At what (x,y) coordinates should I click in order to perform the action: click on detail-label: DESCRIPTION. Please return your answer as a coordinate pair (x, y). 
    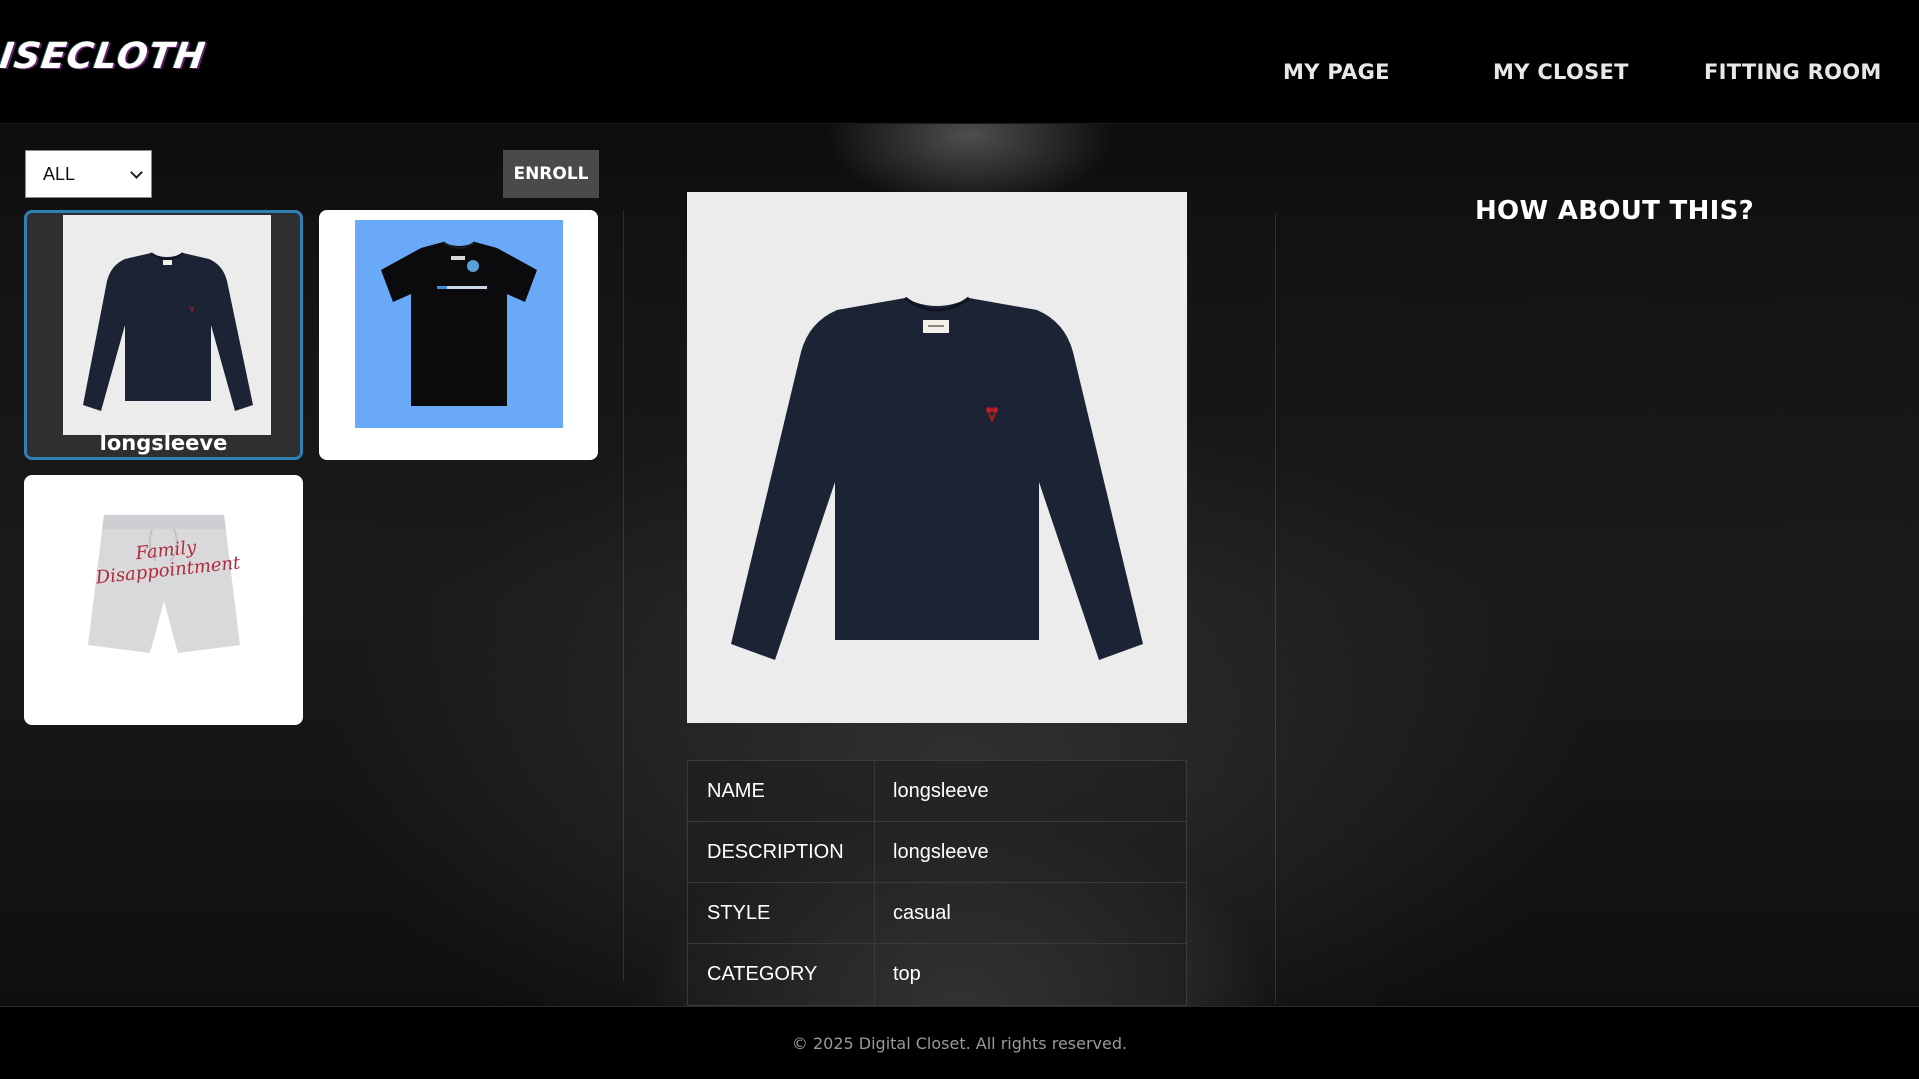
    Looking at the image, I should click on (775, 852).